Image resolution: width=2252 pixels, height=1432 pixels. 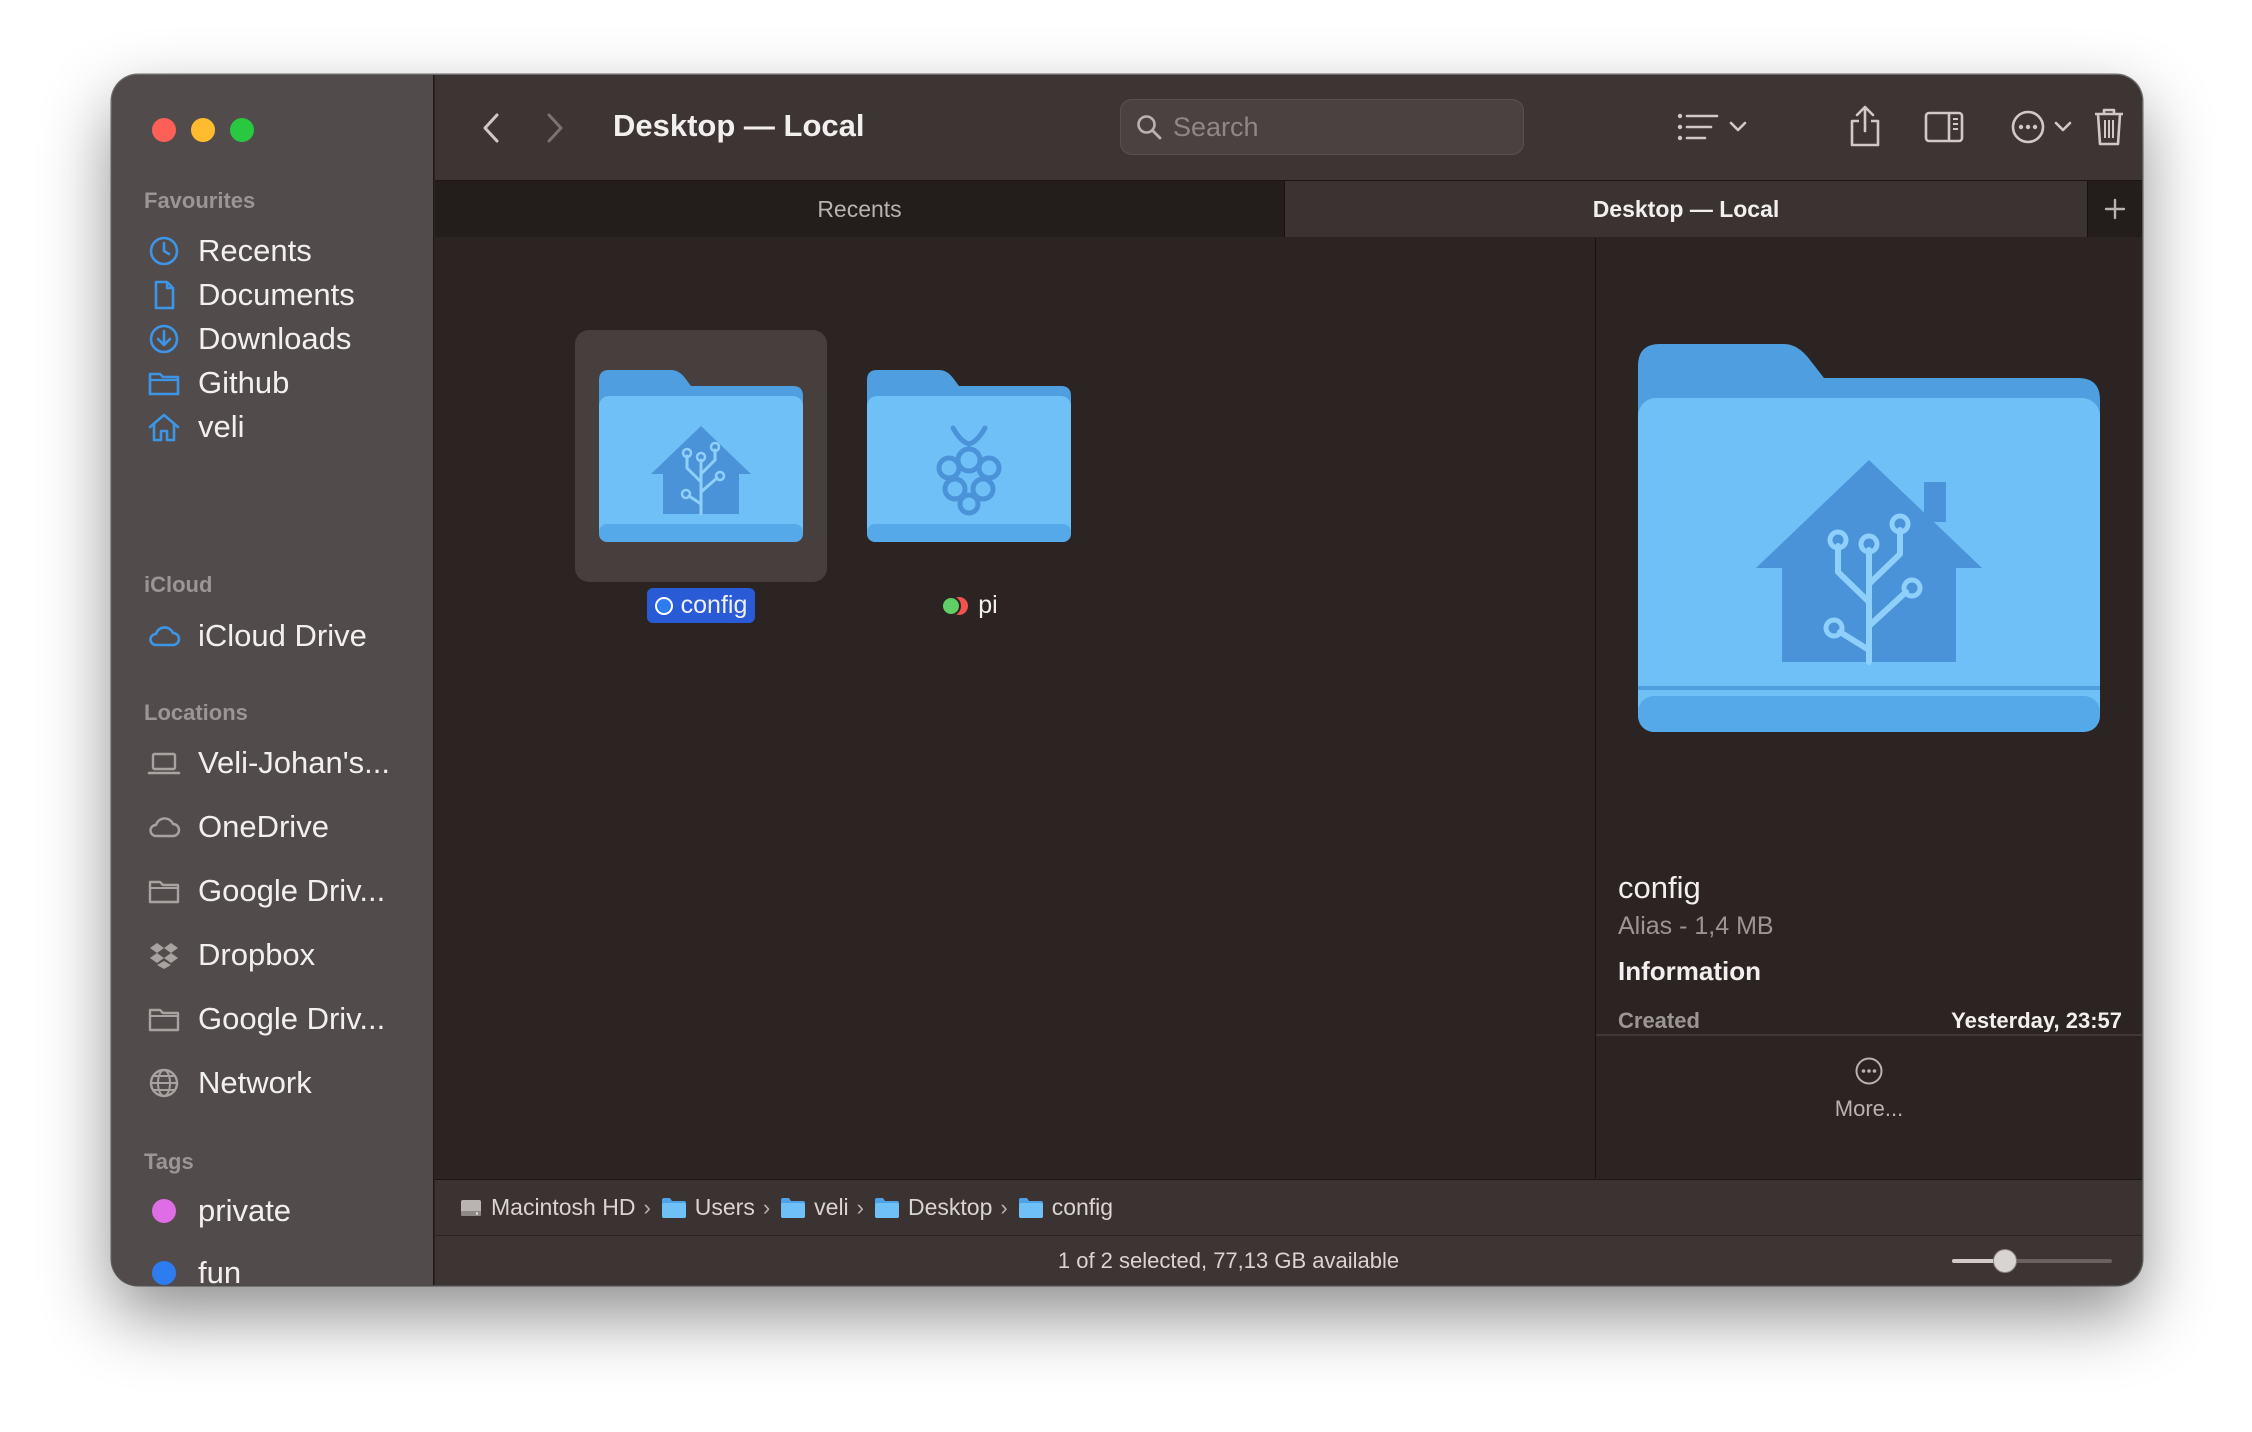 I want to click on sidebar-item-onedrive: OneDrive, so click(x=237, y=827).